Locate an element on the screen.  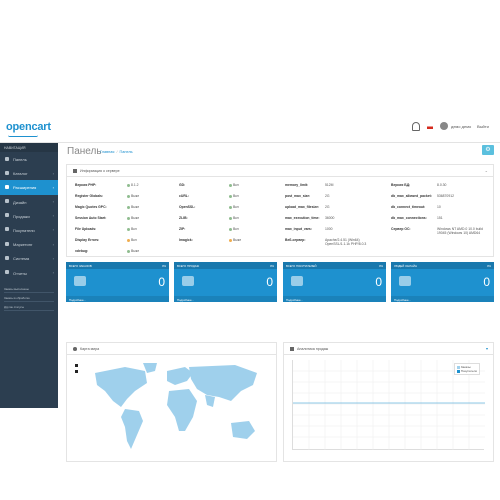
bell-icon is located at coordinates (416, 126).